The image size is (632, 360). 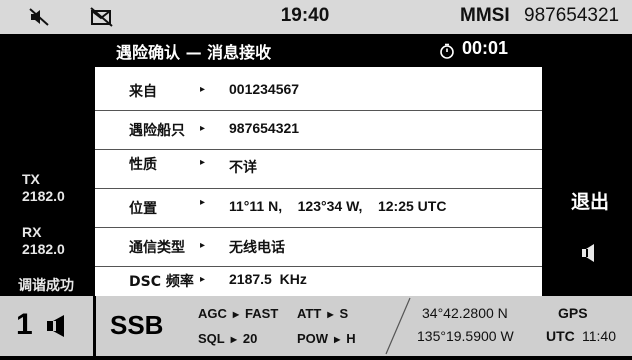 What do you see at coordinates (262, 313) in the screenshot?
I see `agc-value: FAST` at bounding box center [262, 313].